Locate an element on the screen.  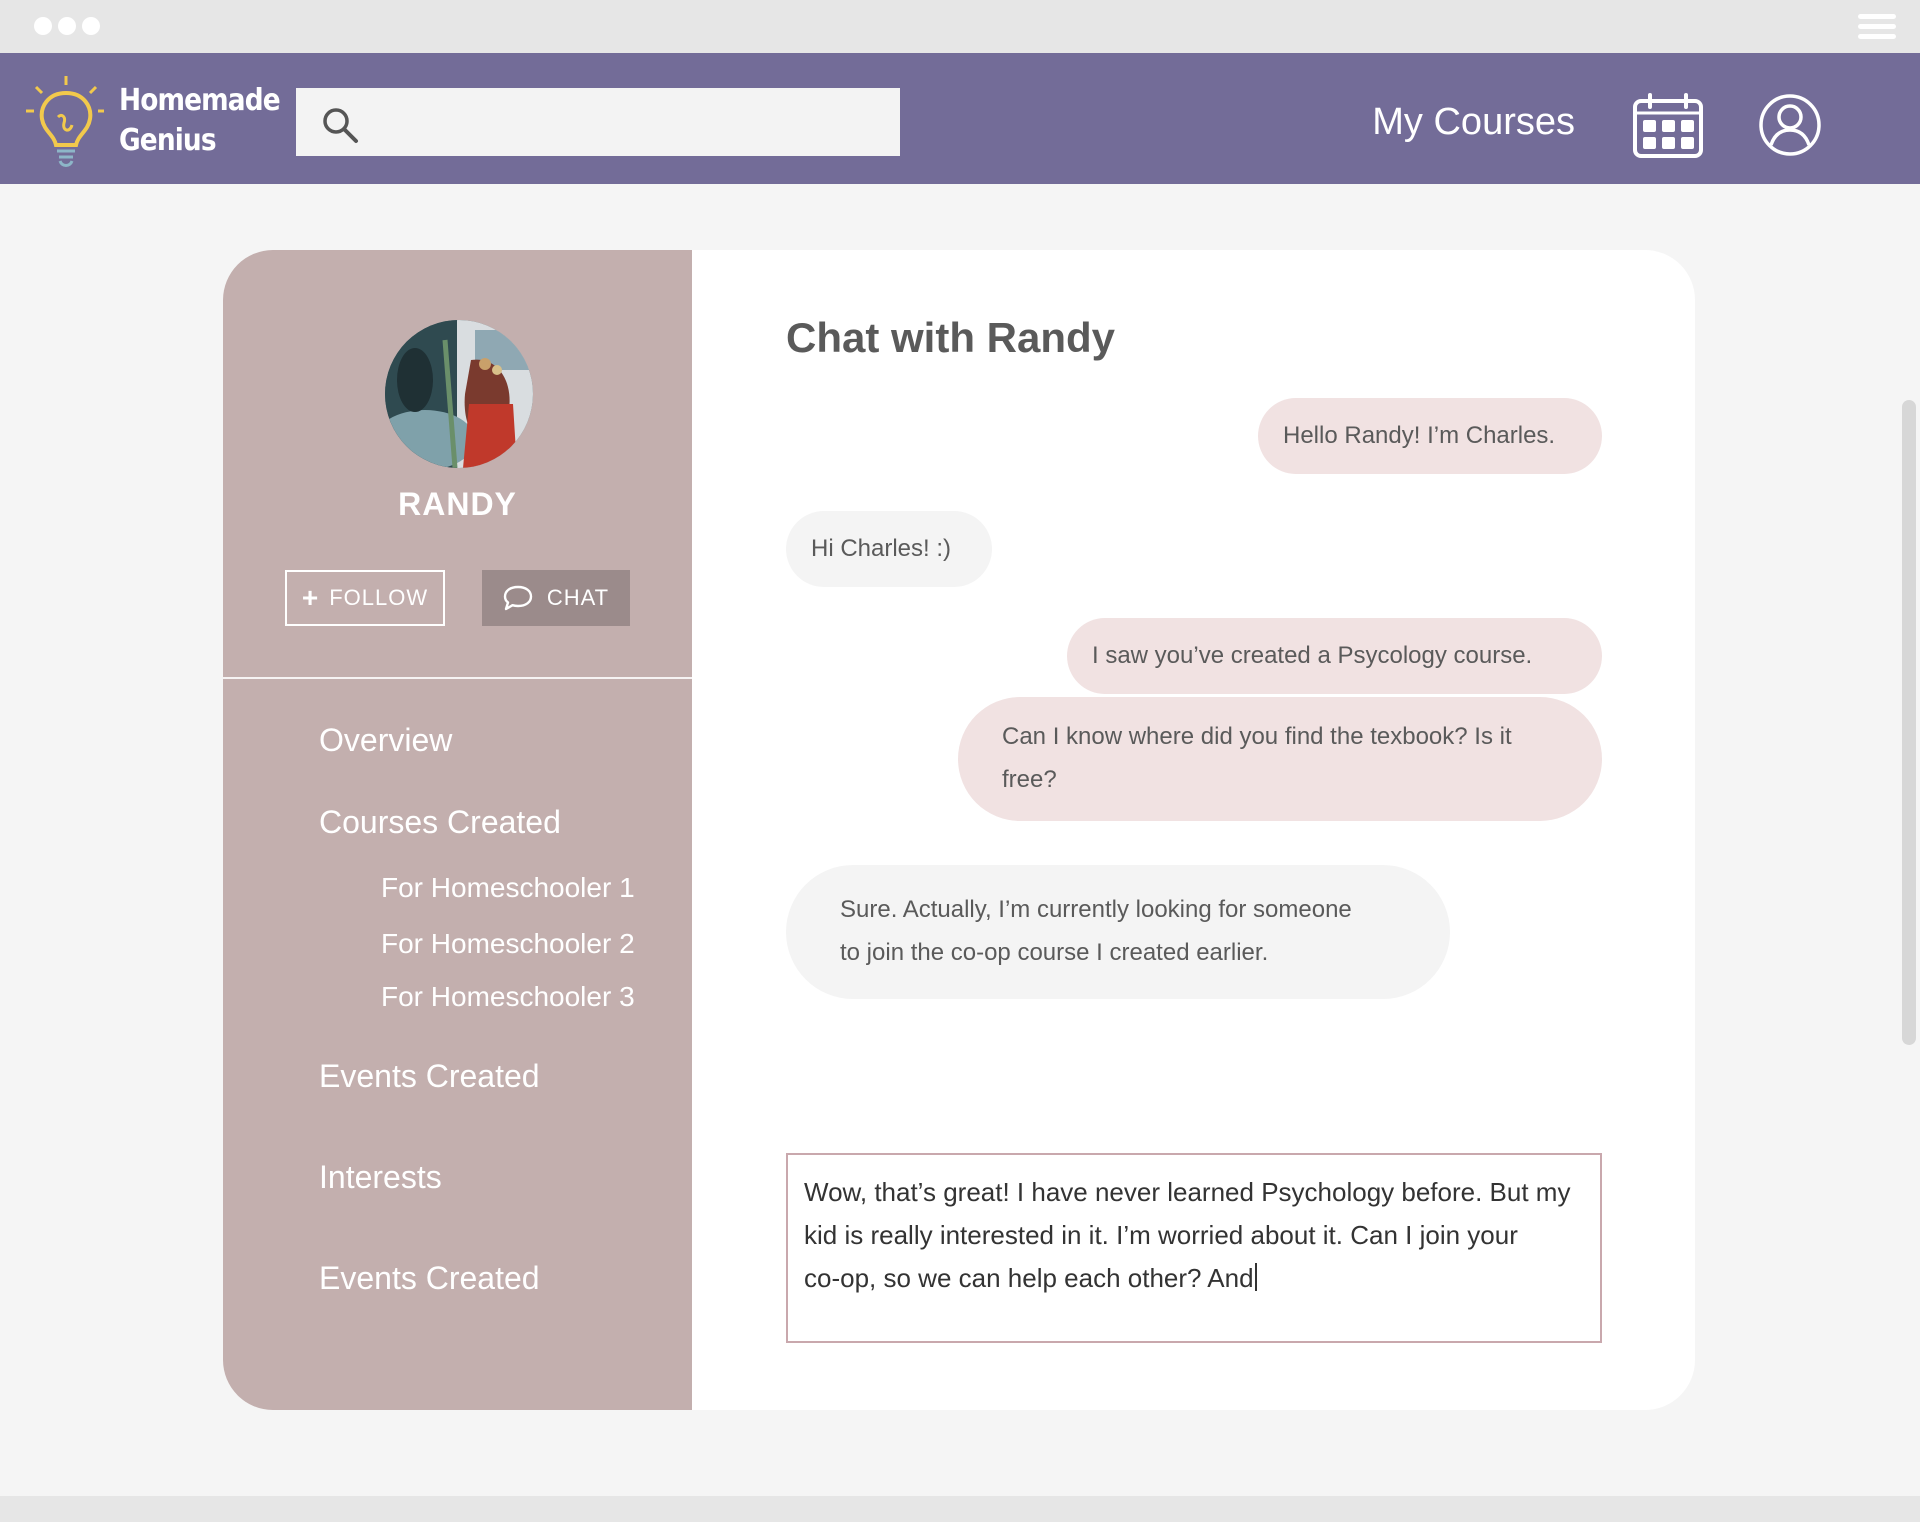
chat-label: CHAT is located at coordinates (578, 597).